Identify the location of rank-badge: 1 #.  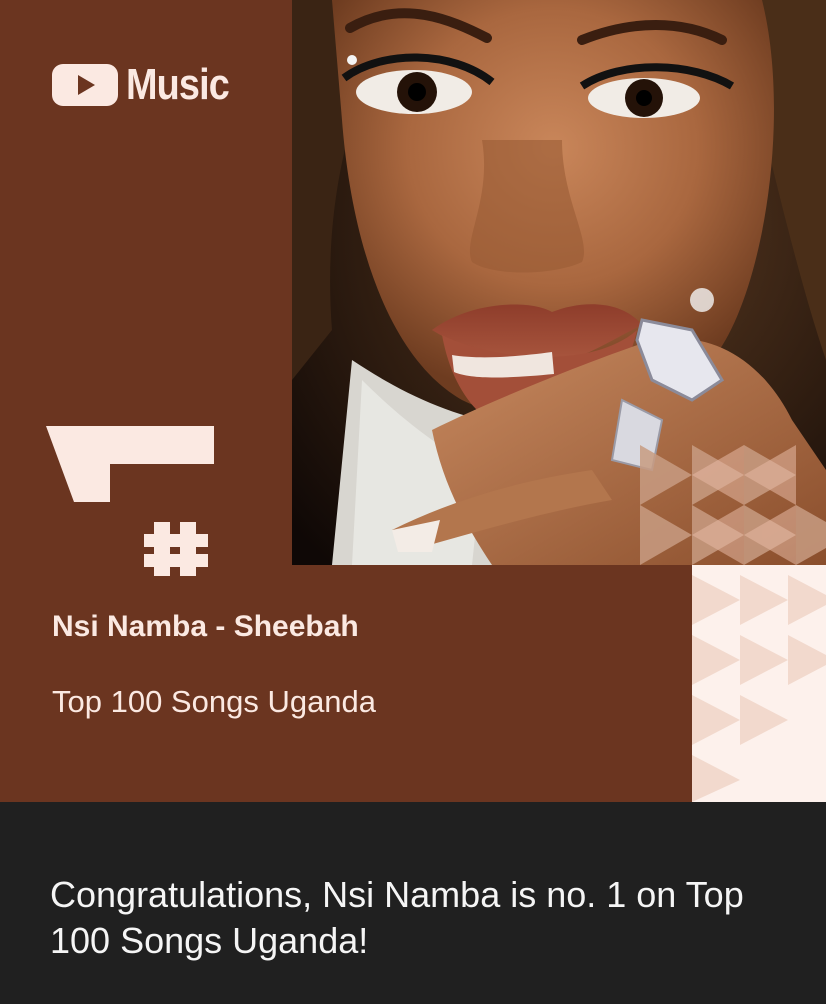
(133, 504).